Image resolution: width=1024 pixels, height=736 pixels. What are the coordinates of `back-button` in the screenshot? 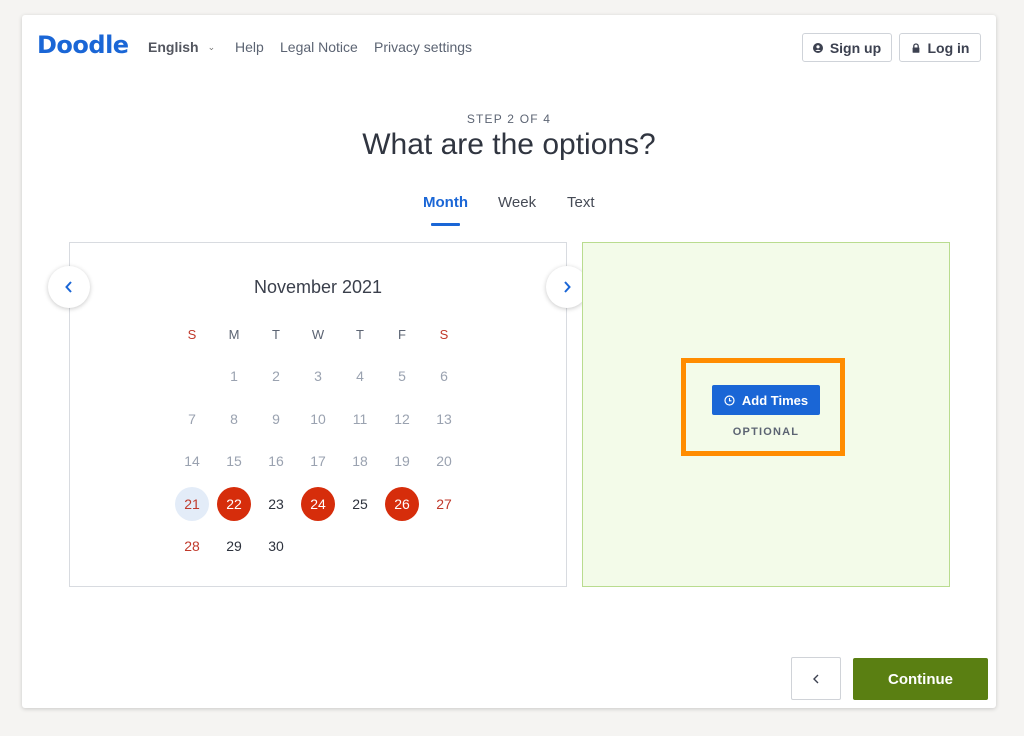 It's located at (816, 678).